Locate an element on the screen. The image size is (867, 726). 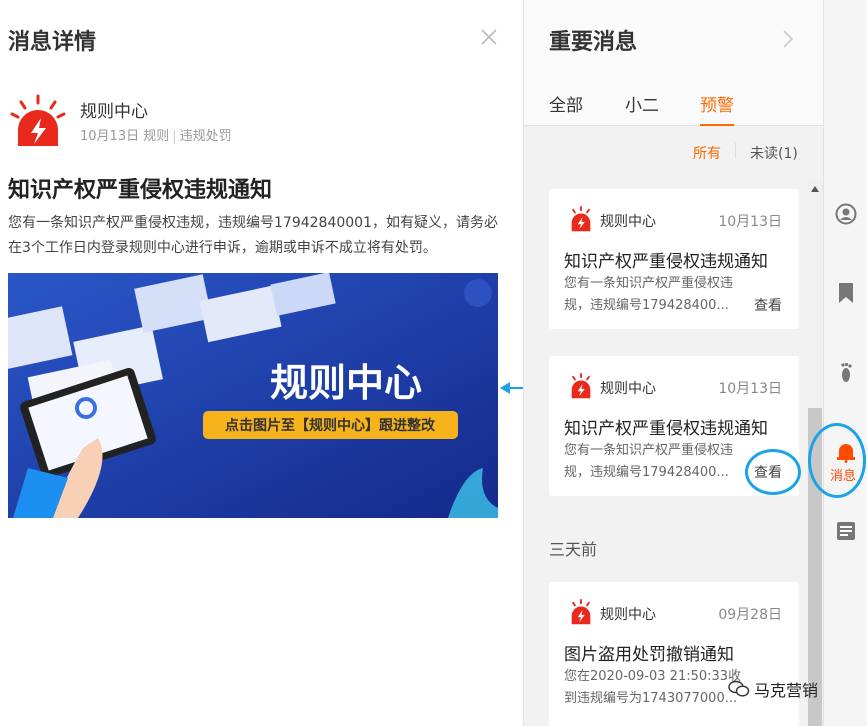
wechat-icon is located at coordinates (739, 688).